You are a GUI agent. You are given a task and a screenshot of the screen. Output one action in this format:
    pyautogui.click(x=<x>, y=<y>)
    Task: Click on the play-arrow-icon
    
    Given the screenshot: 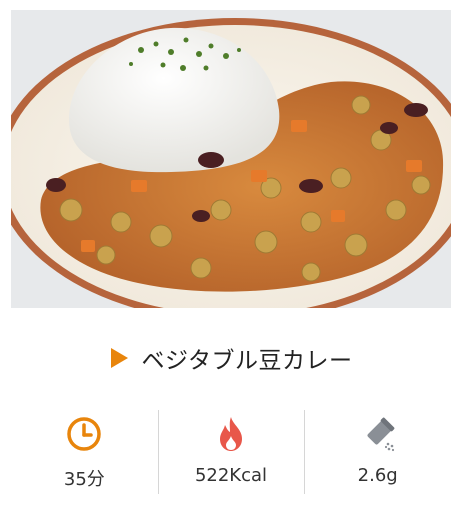 What is the action you would take?
    pyautogui.click(x=120, y=358)
    